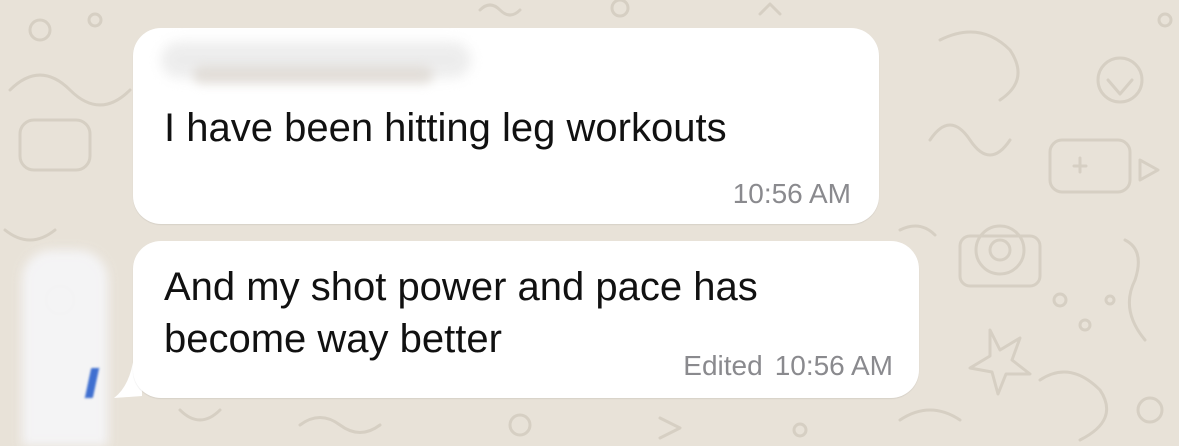 Image resolution: width=1179 pixels, height=446 pixels. I want to click on sender-name-redacted-underline, so click(313, 75).